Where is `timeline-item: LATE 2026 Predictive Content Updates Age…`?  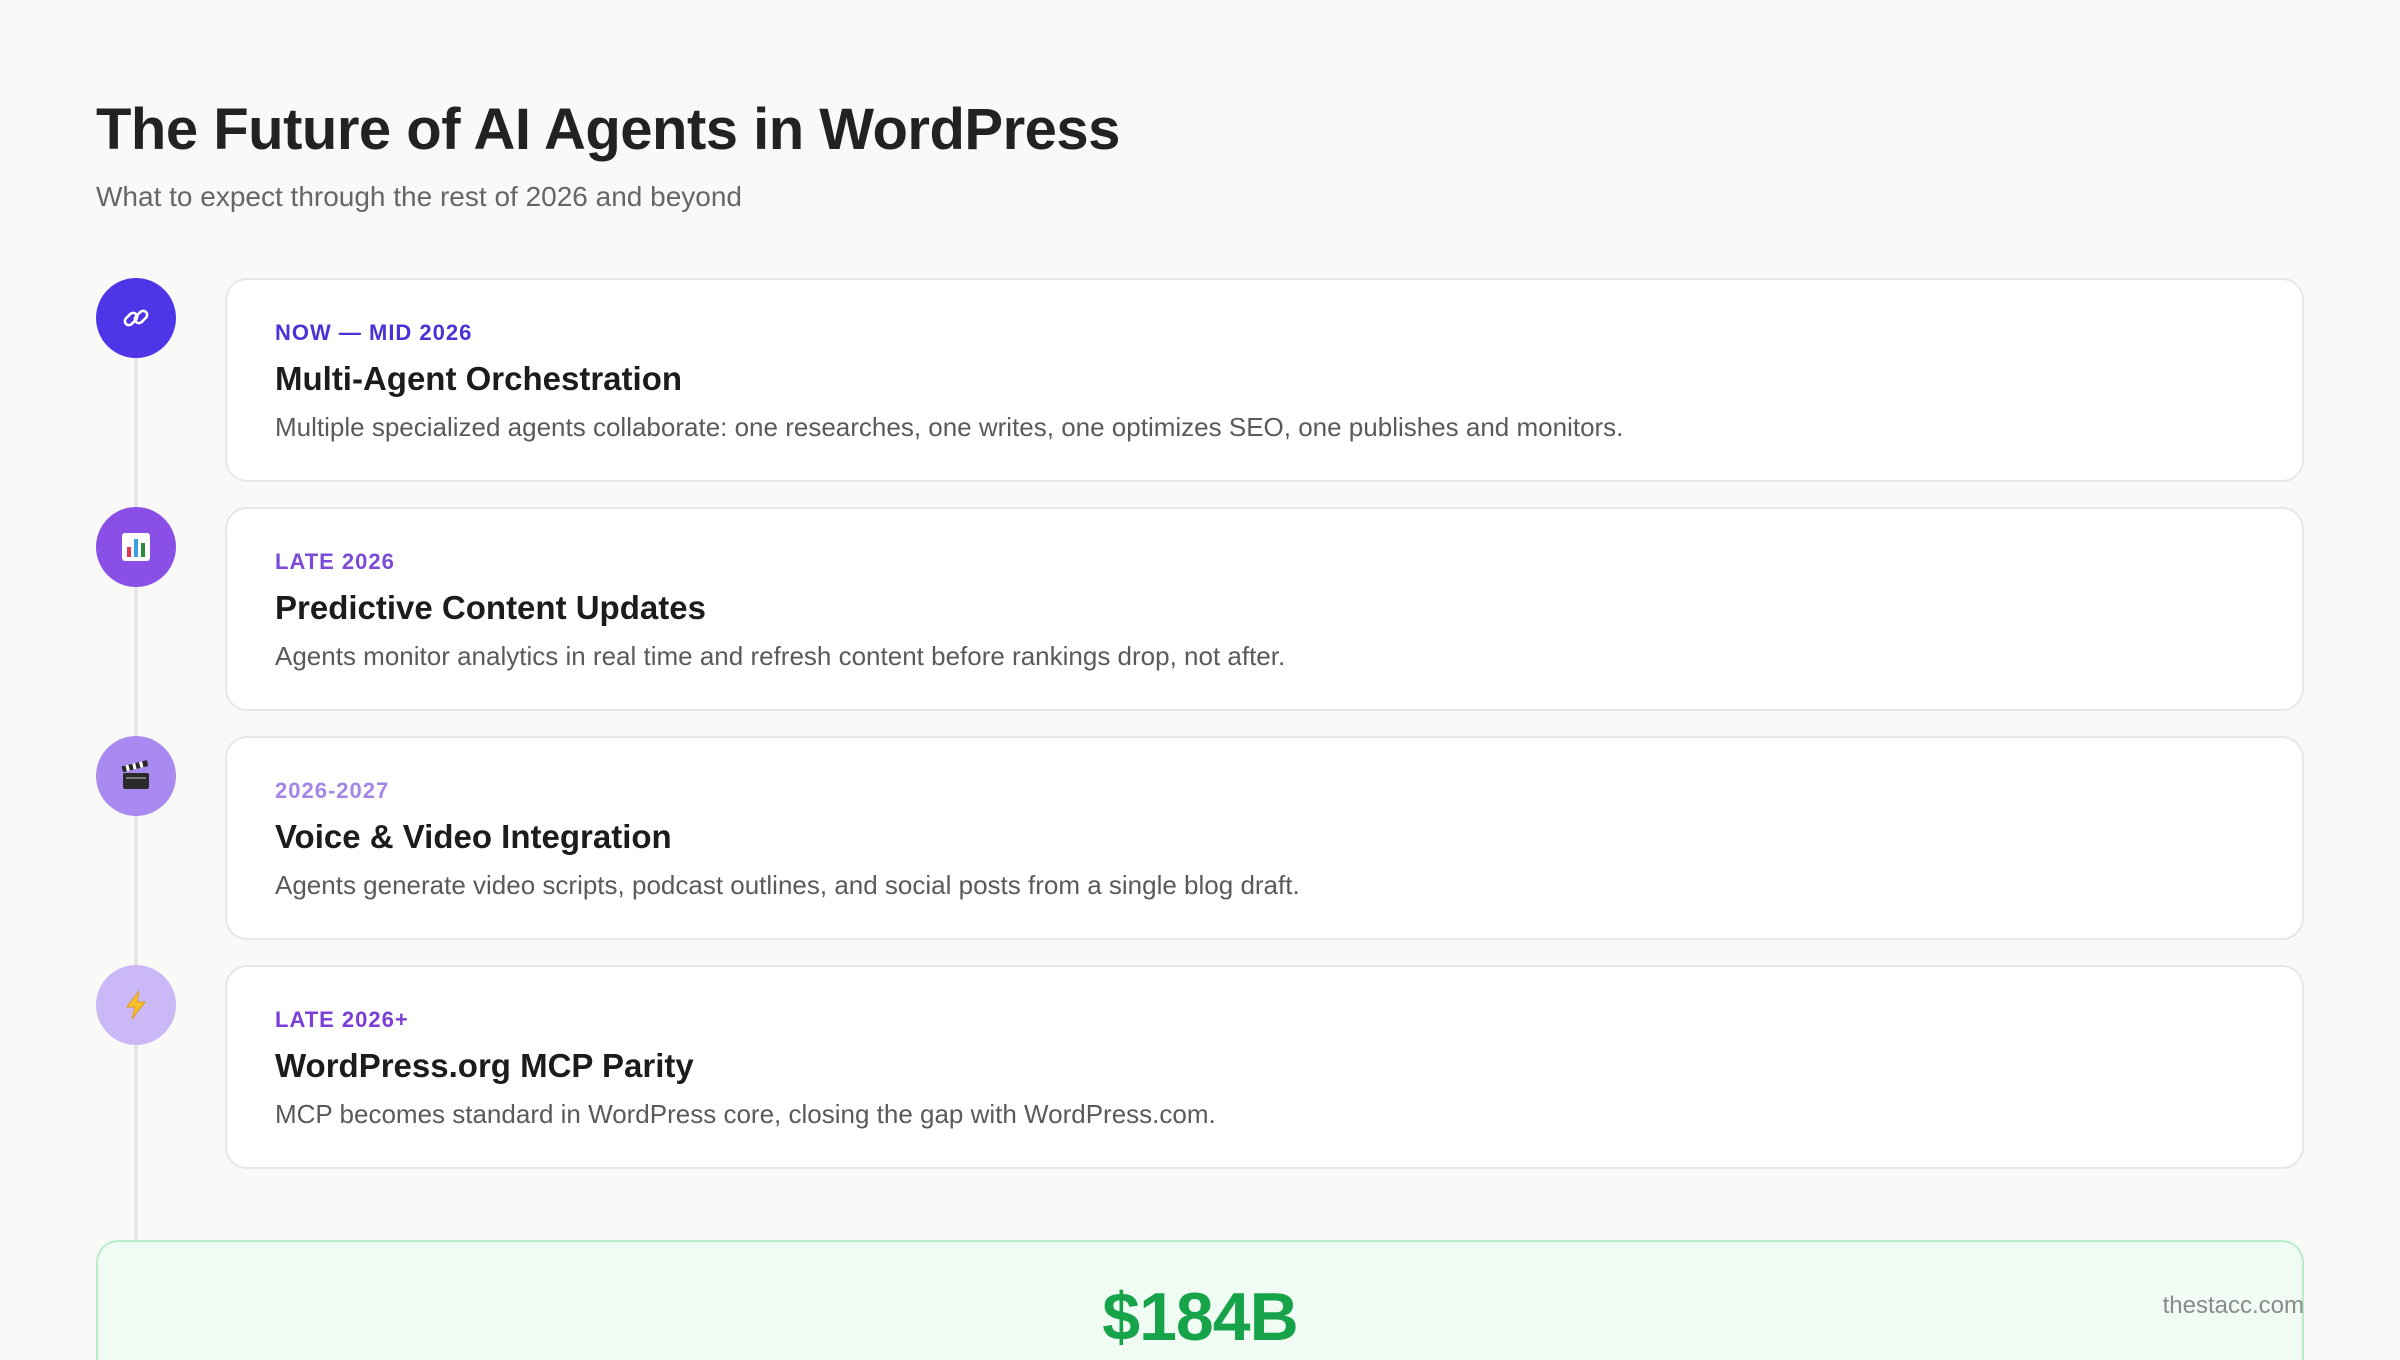
timeline-item: LATE 2026 Predictive Content Updates Age… is located at coordinates (1200, 609).